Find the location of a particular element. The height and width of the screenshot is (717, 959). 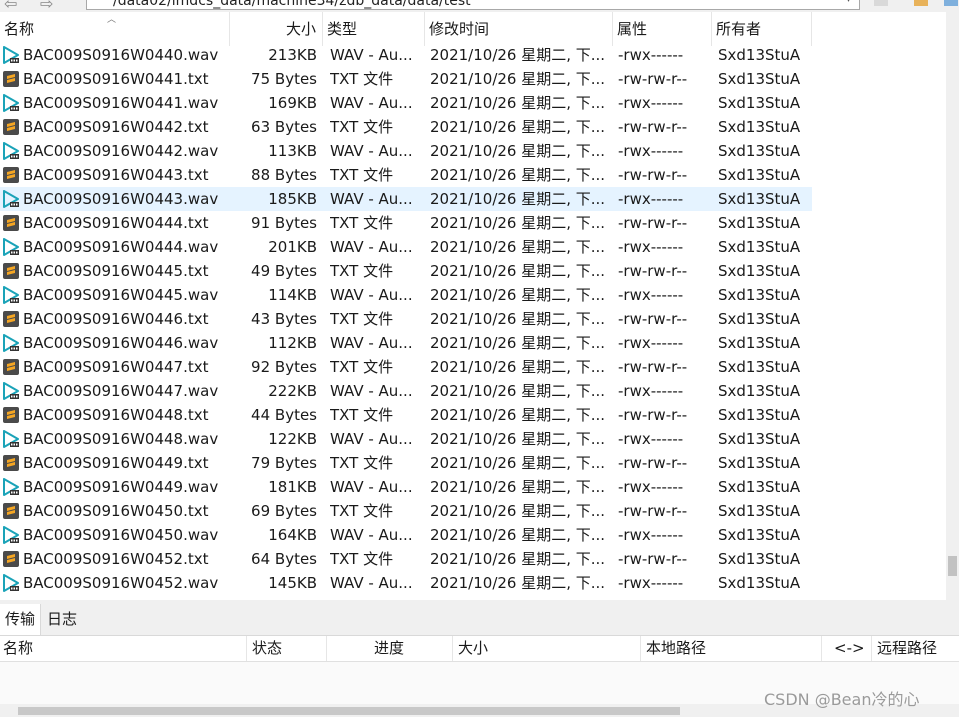

transfer-column-status: 状态 is located at coordinates (287, 648).